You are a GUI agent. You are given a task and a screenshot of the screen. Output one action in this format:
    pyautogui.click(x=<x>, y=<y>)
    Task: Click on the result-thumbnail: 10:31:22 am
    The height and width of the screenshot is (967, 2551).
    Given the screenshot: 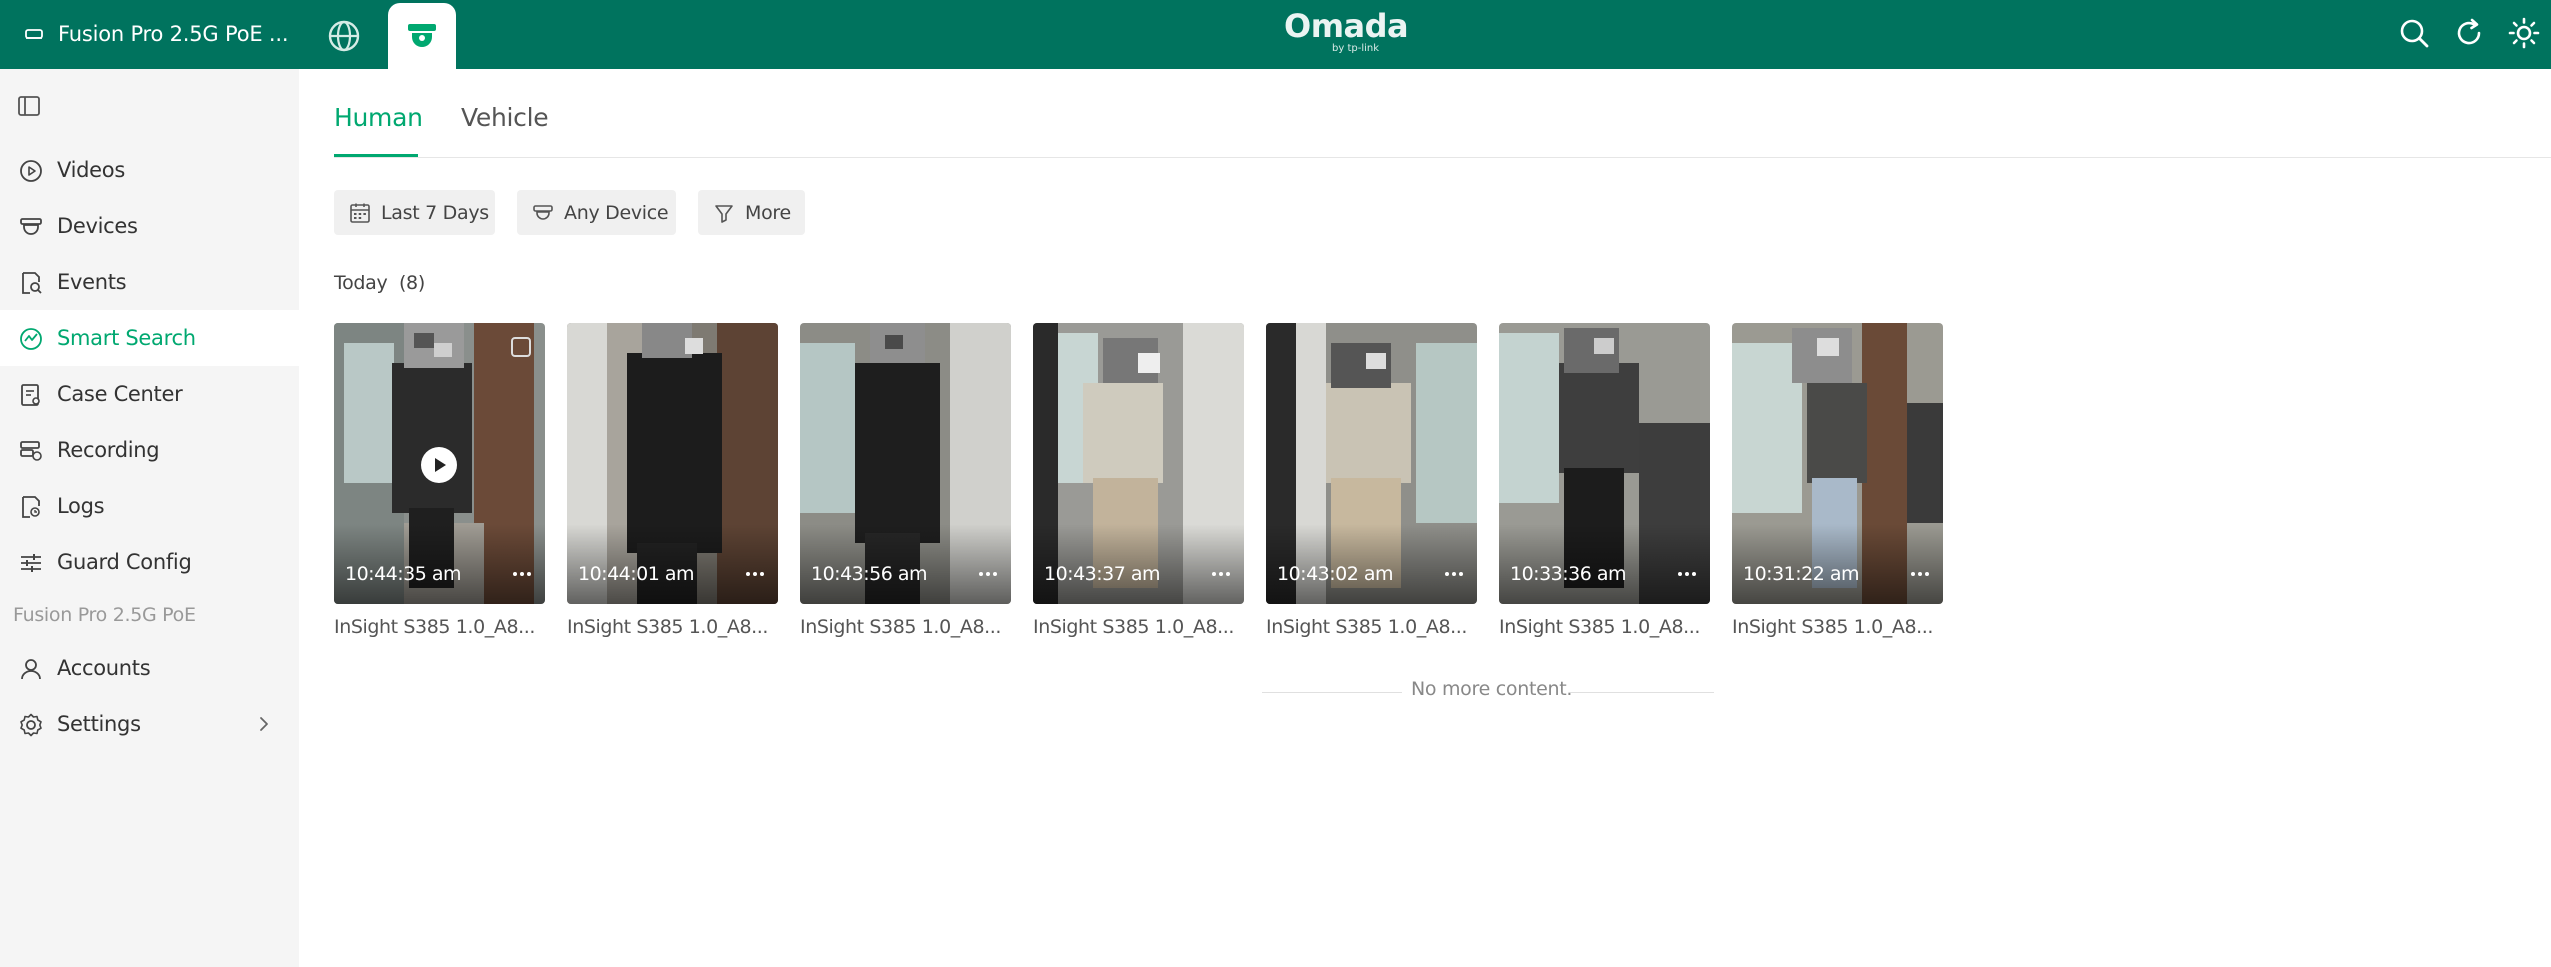 What is the action you would take?
    pyautogui.click(x=1837, y=463)
    